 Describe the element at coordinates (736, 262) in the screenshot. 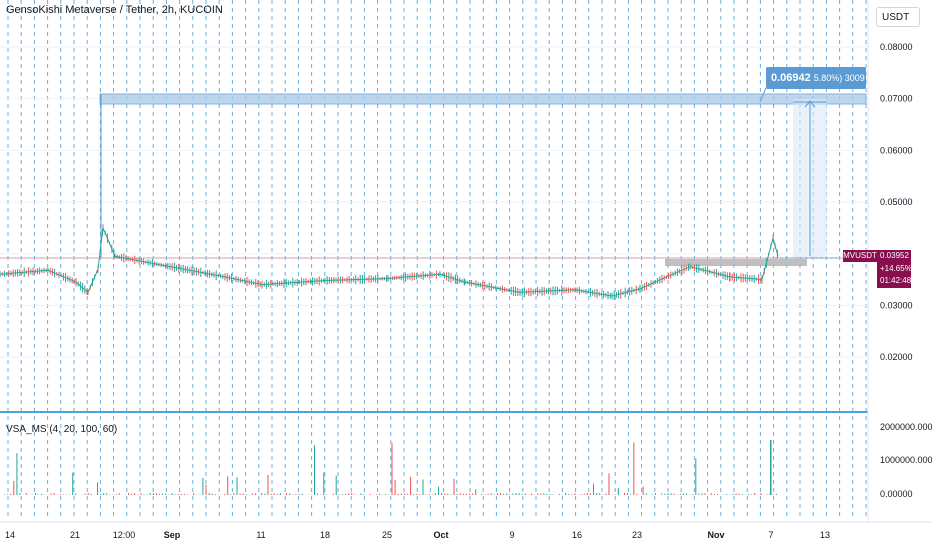

I see `support-zone` at that location.